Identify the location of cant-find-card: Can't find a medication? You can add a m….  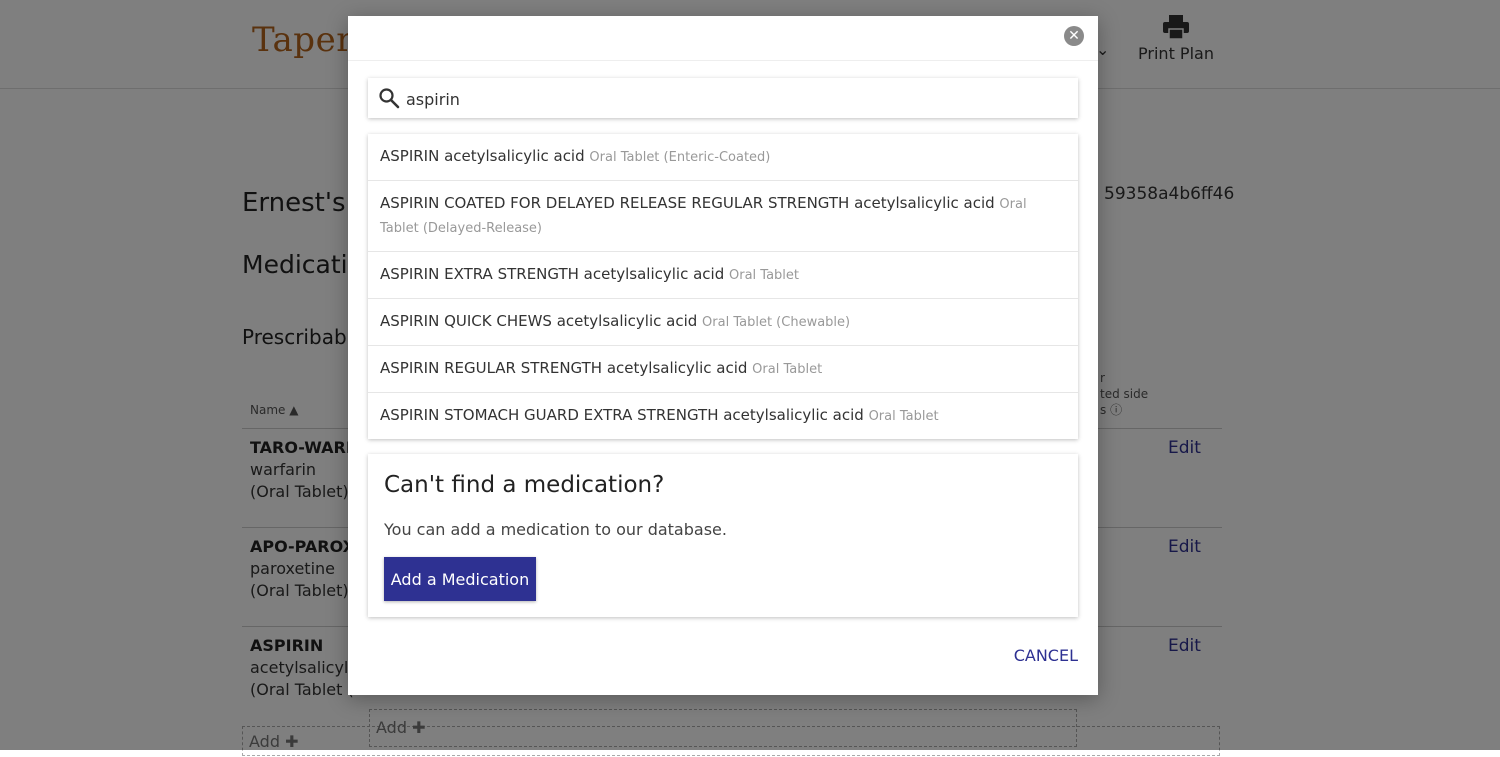
(723, 535).